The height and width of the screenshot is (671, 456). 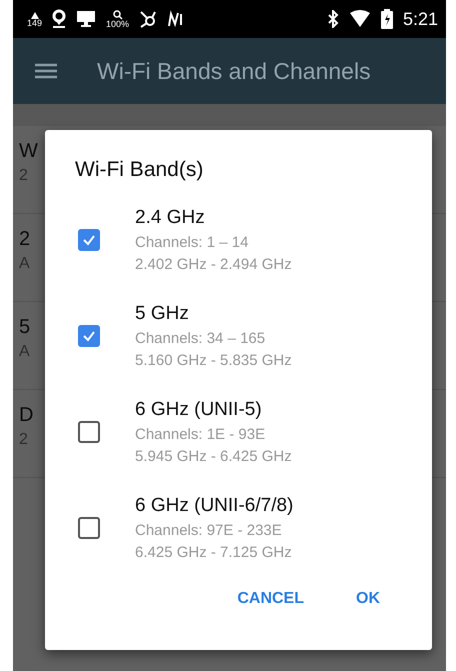 I want to click on frequency-range: 5.160 GHz - 5.835 GHz, so click(x=213, y=360).